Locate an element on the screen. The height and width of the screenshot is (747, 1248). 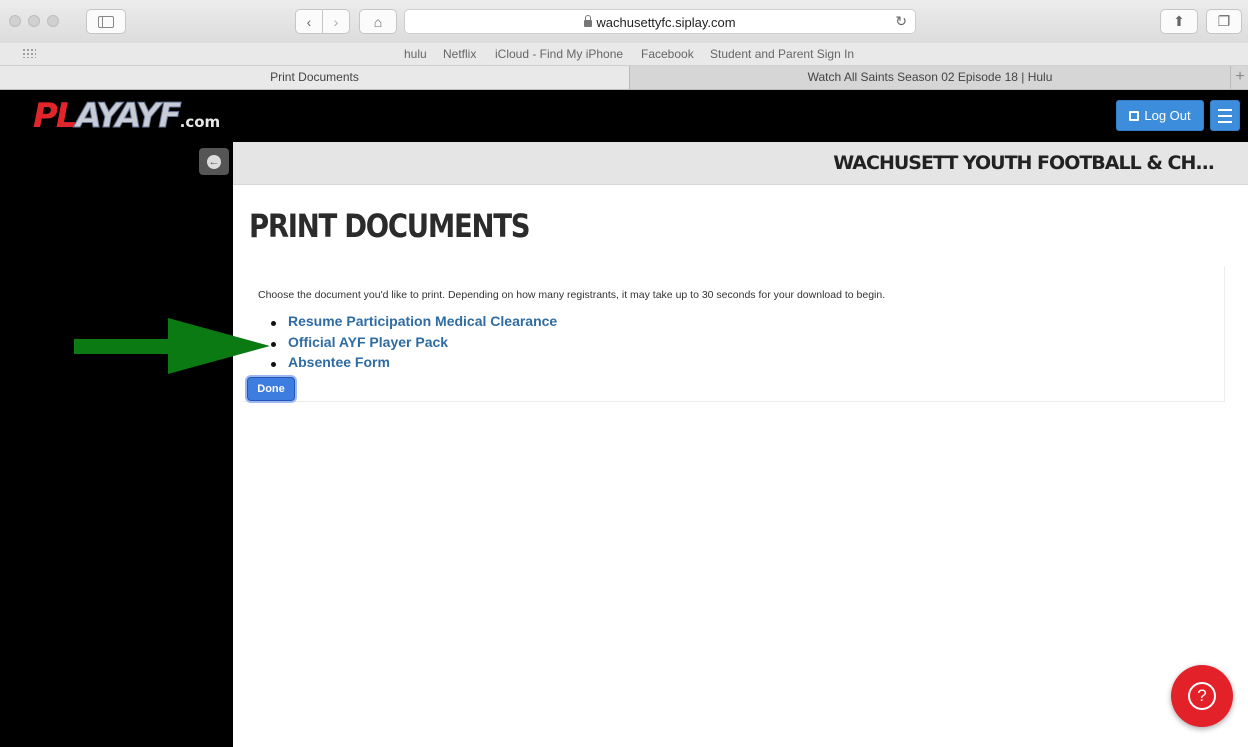
lock-icon is located at coordinates (588, 21).